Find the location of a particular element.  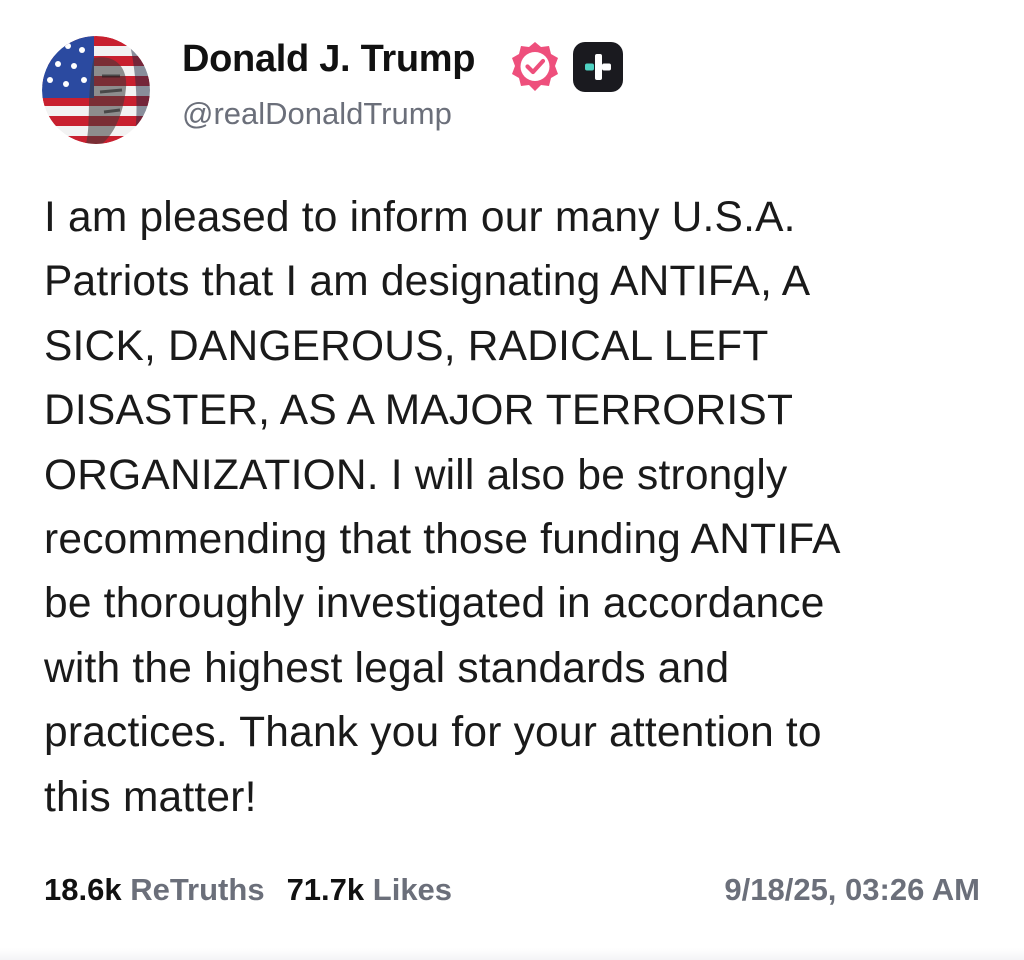

post-stats: 18.6k ReTruths 71.7k Likes is located at coordinates (248, 890).